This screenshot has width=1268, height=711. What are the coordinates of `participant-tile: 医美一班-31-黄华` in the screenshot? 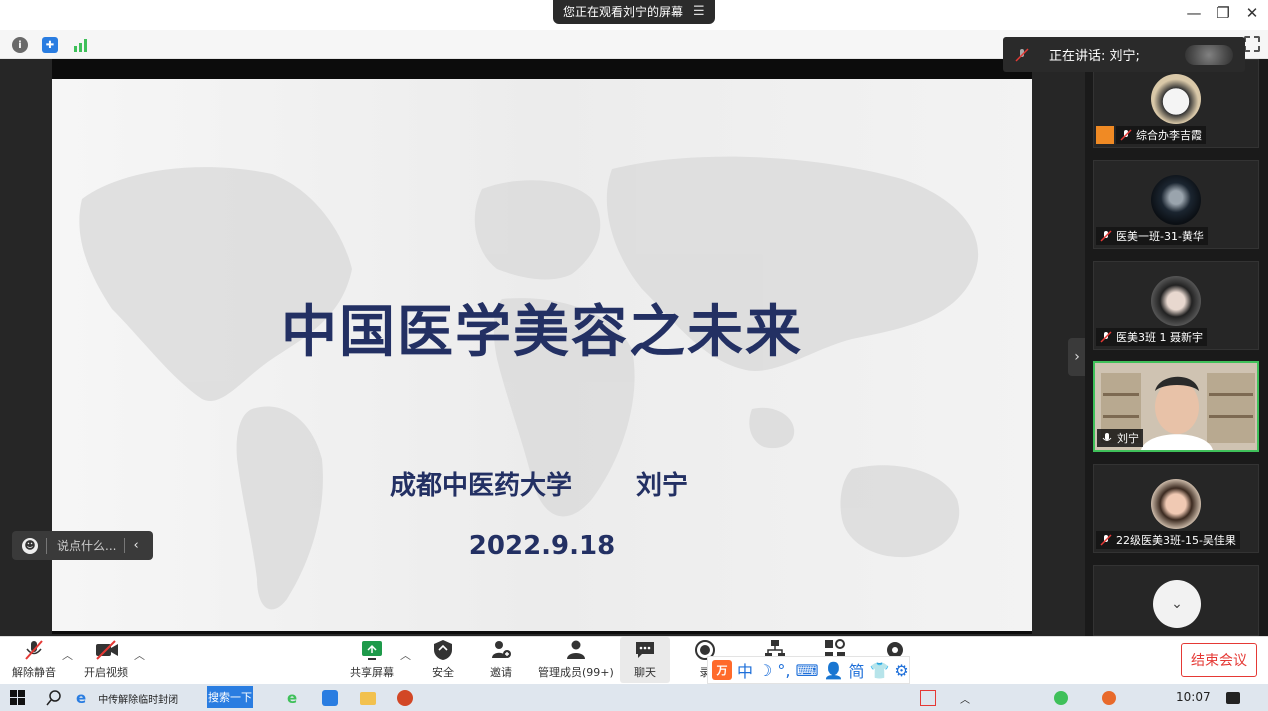 It's located at (1176, 204).